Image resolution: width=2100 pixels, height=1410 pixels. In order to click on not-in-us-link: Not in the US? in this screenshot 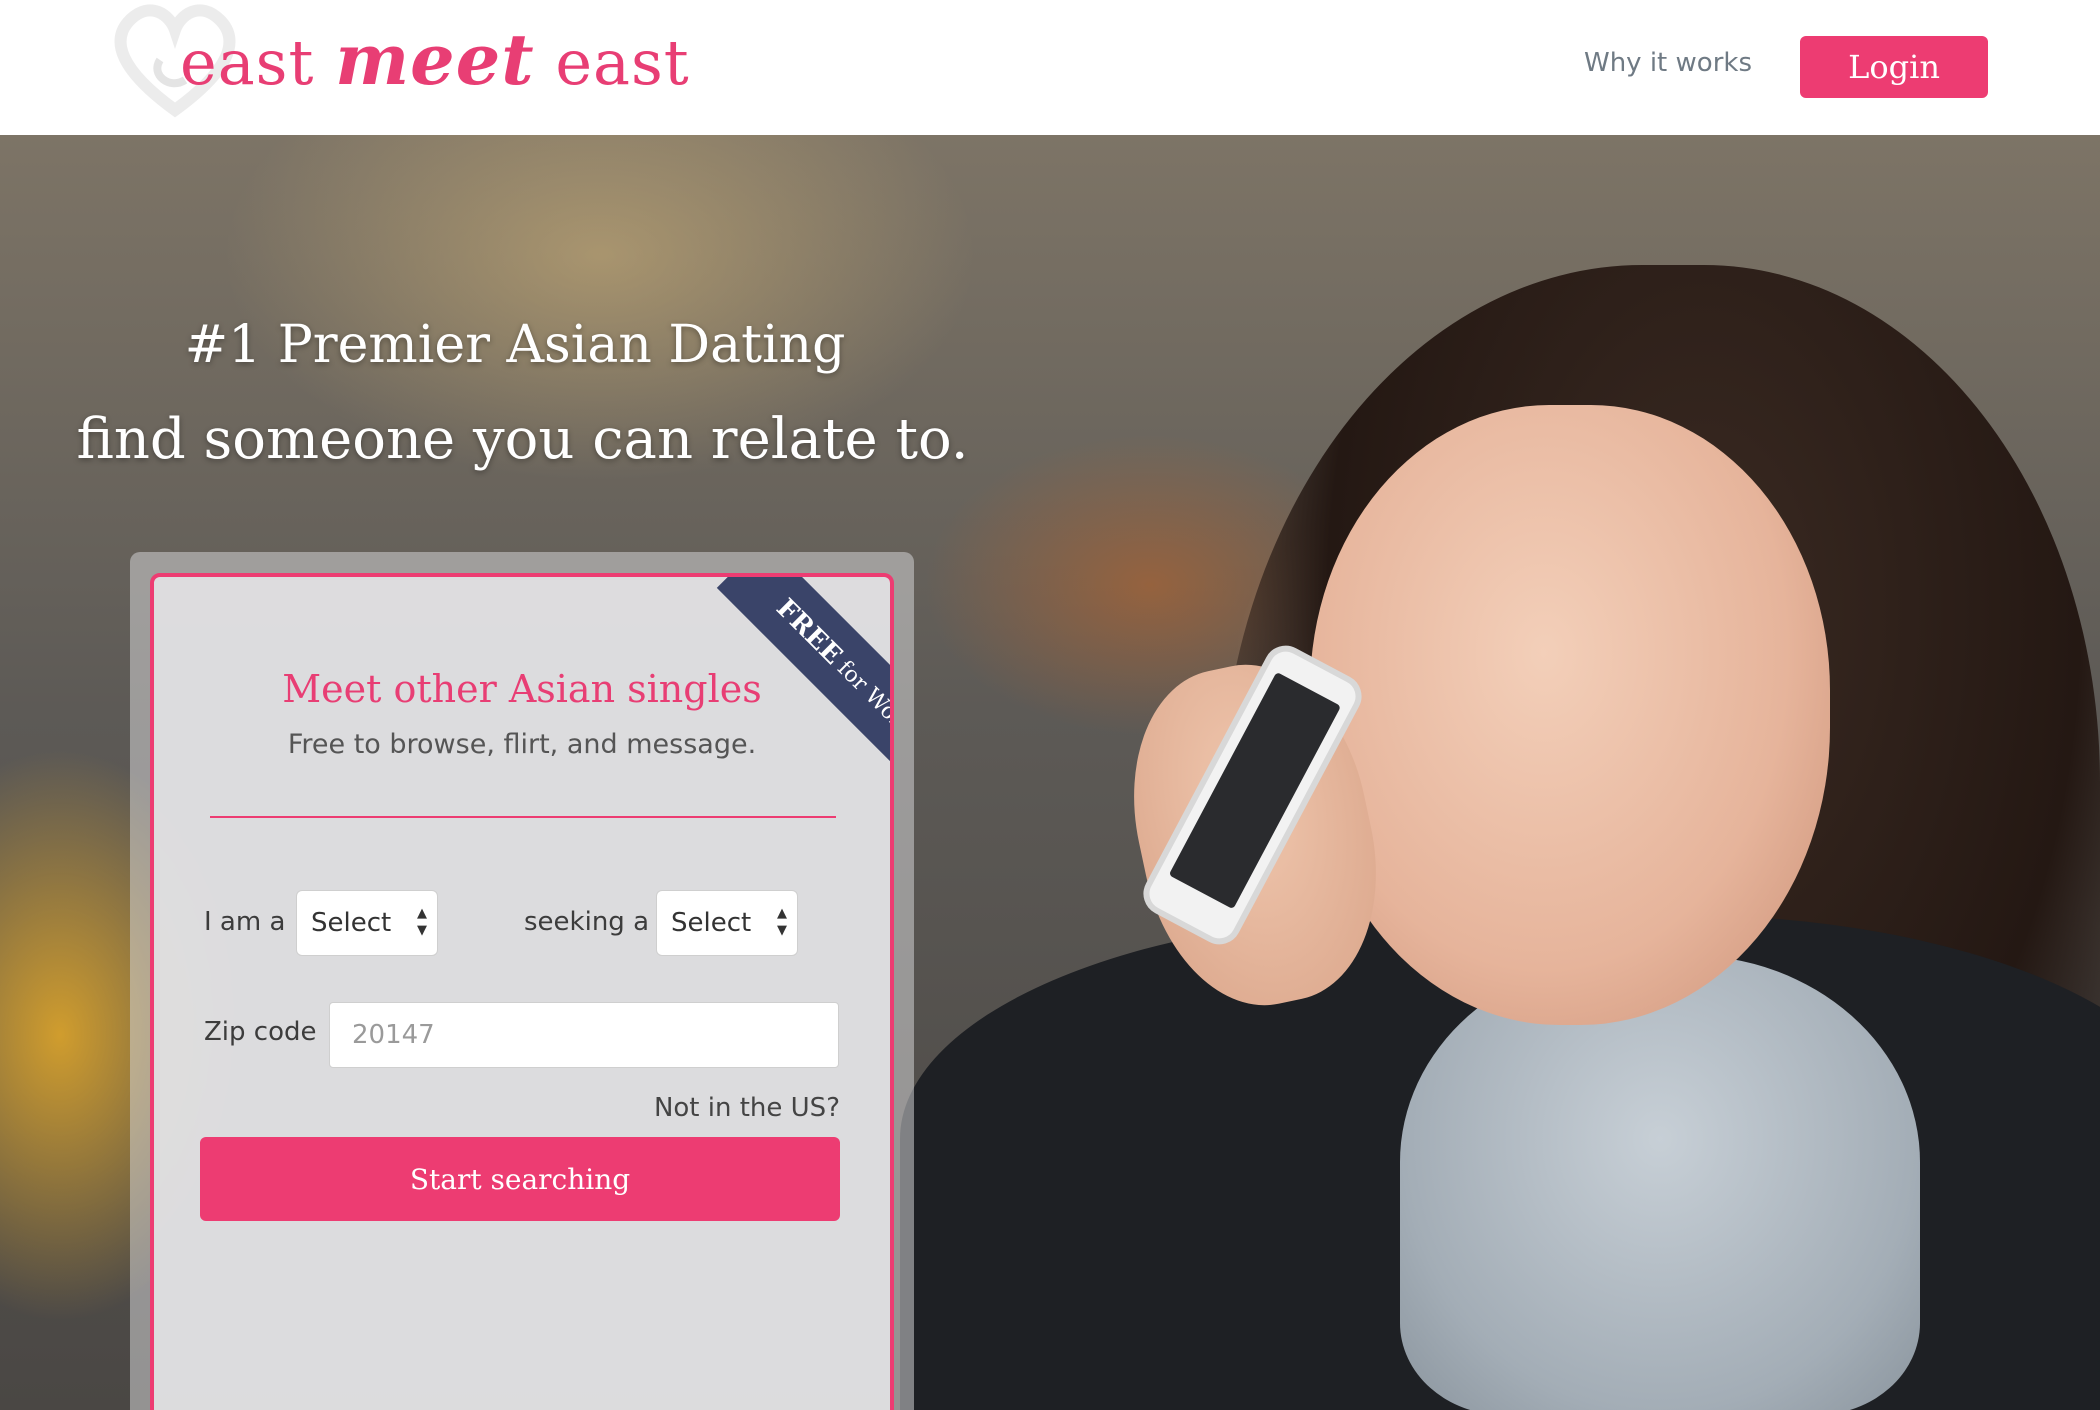, I will do `click(747, 1108)`.